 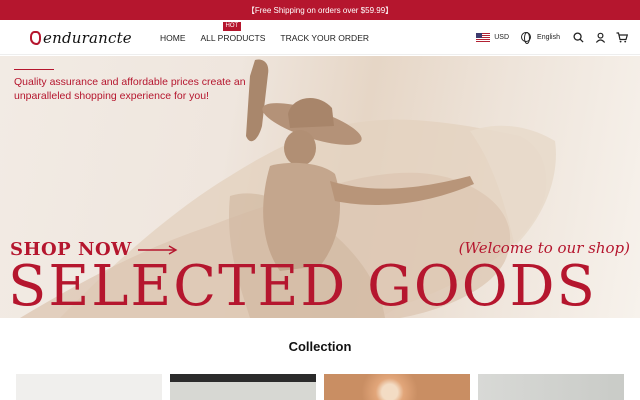 What do you see at coordinates (232, 26) in the screenshot?
I see `hot-badge: HOT` at bounding box center [232, 26].